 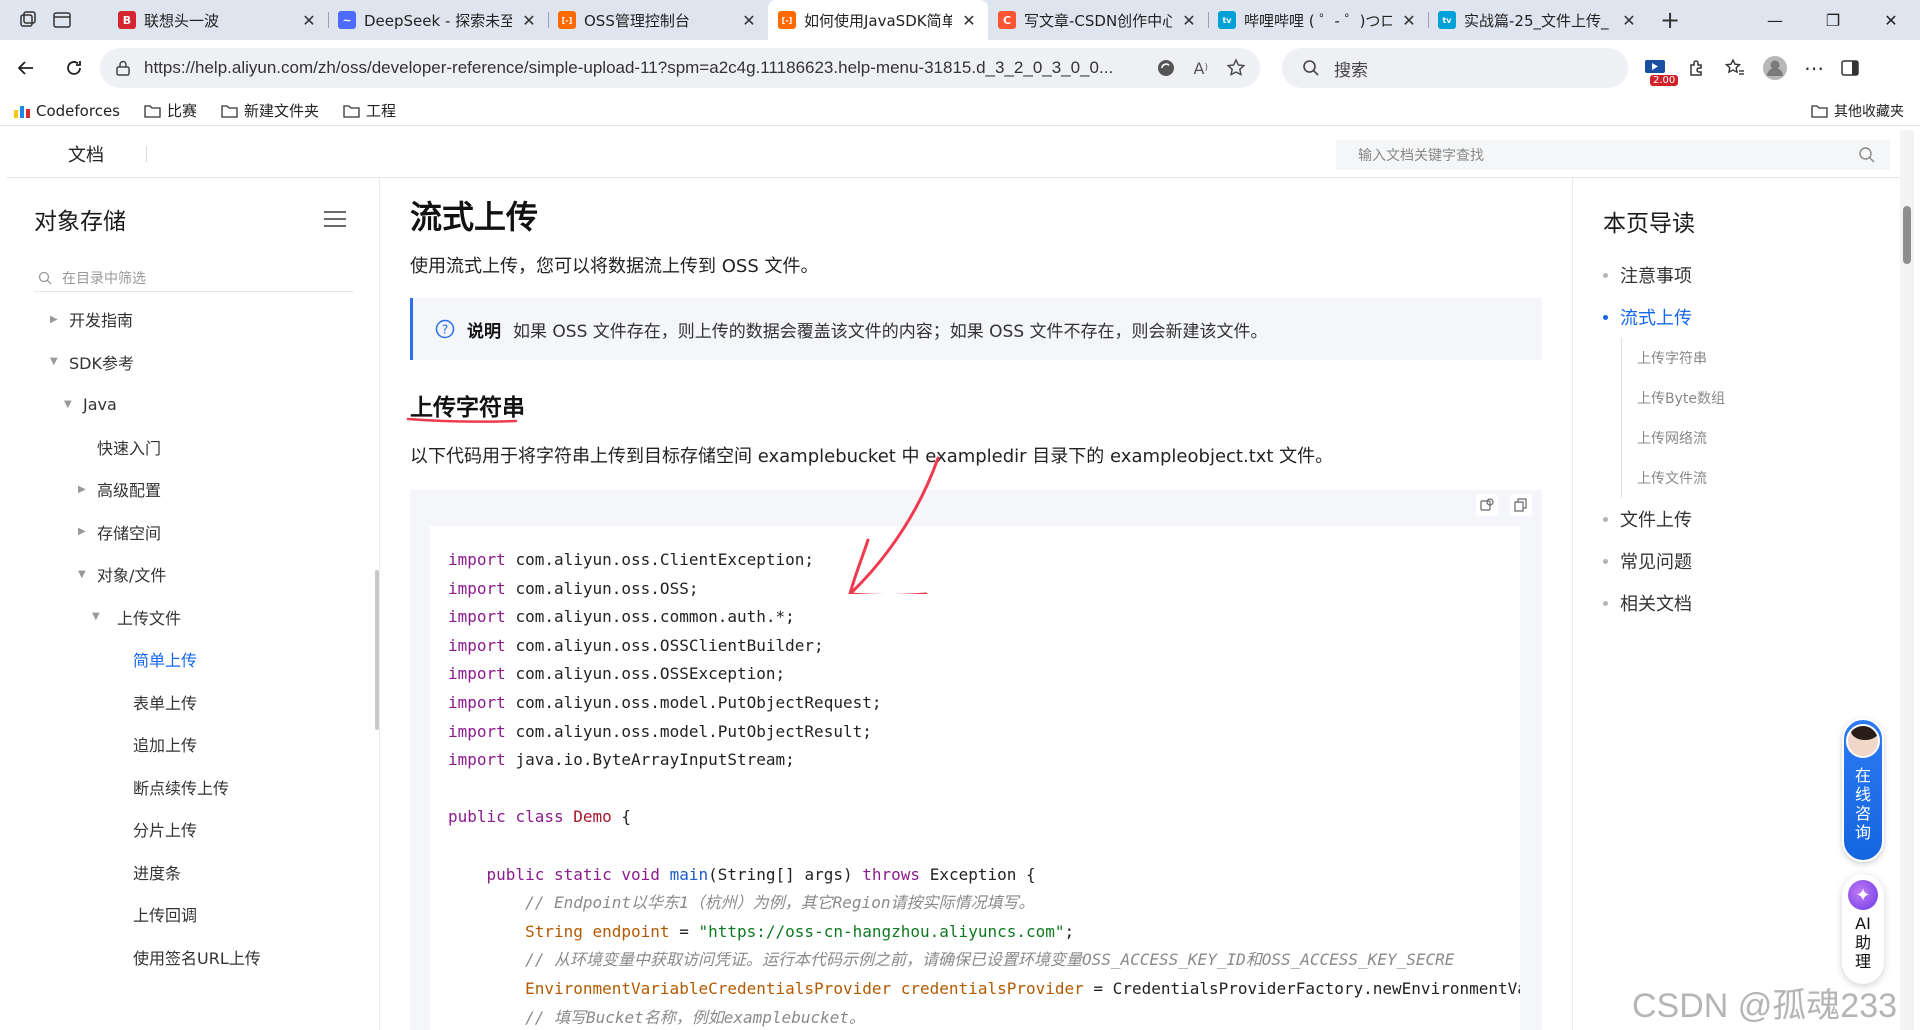 What do you see at coordinates (186, 957) in the screenshot?
I see `sidebar-item: 使用签名URL上传` at bounding box center [186, 957].